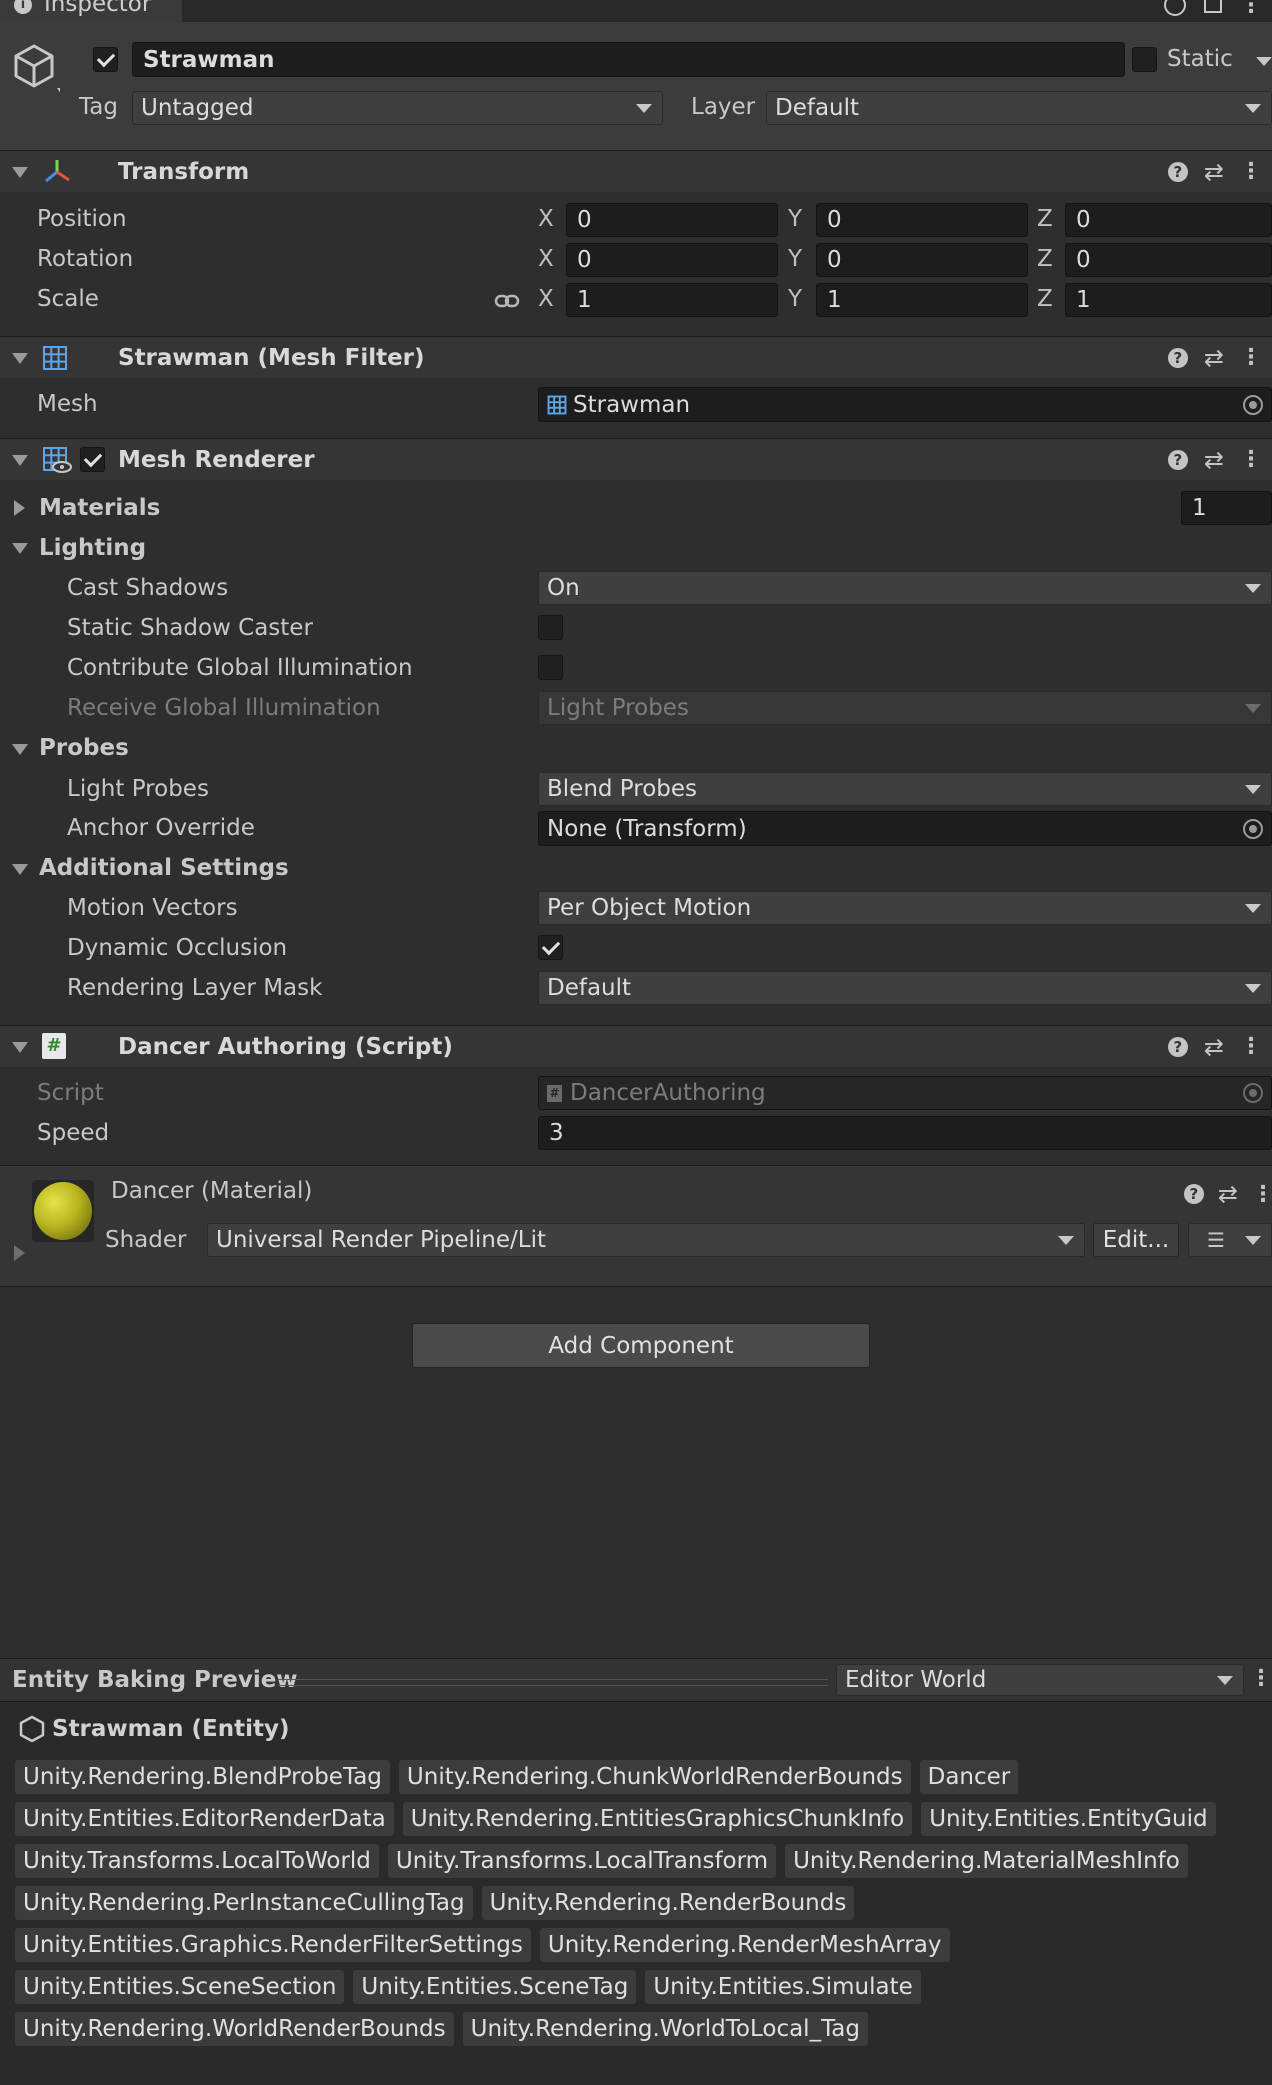 The image size is (1272, 2085). I want to click on cast-shadows-dropdown: On, so click(905, 588).